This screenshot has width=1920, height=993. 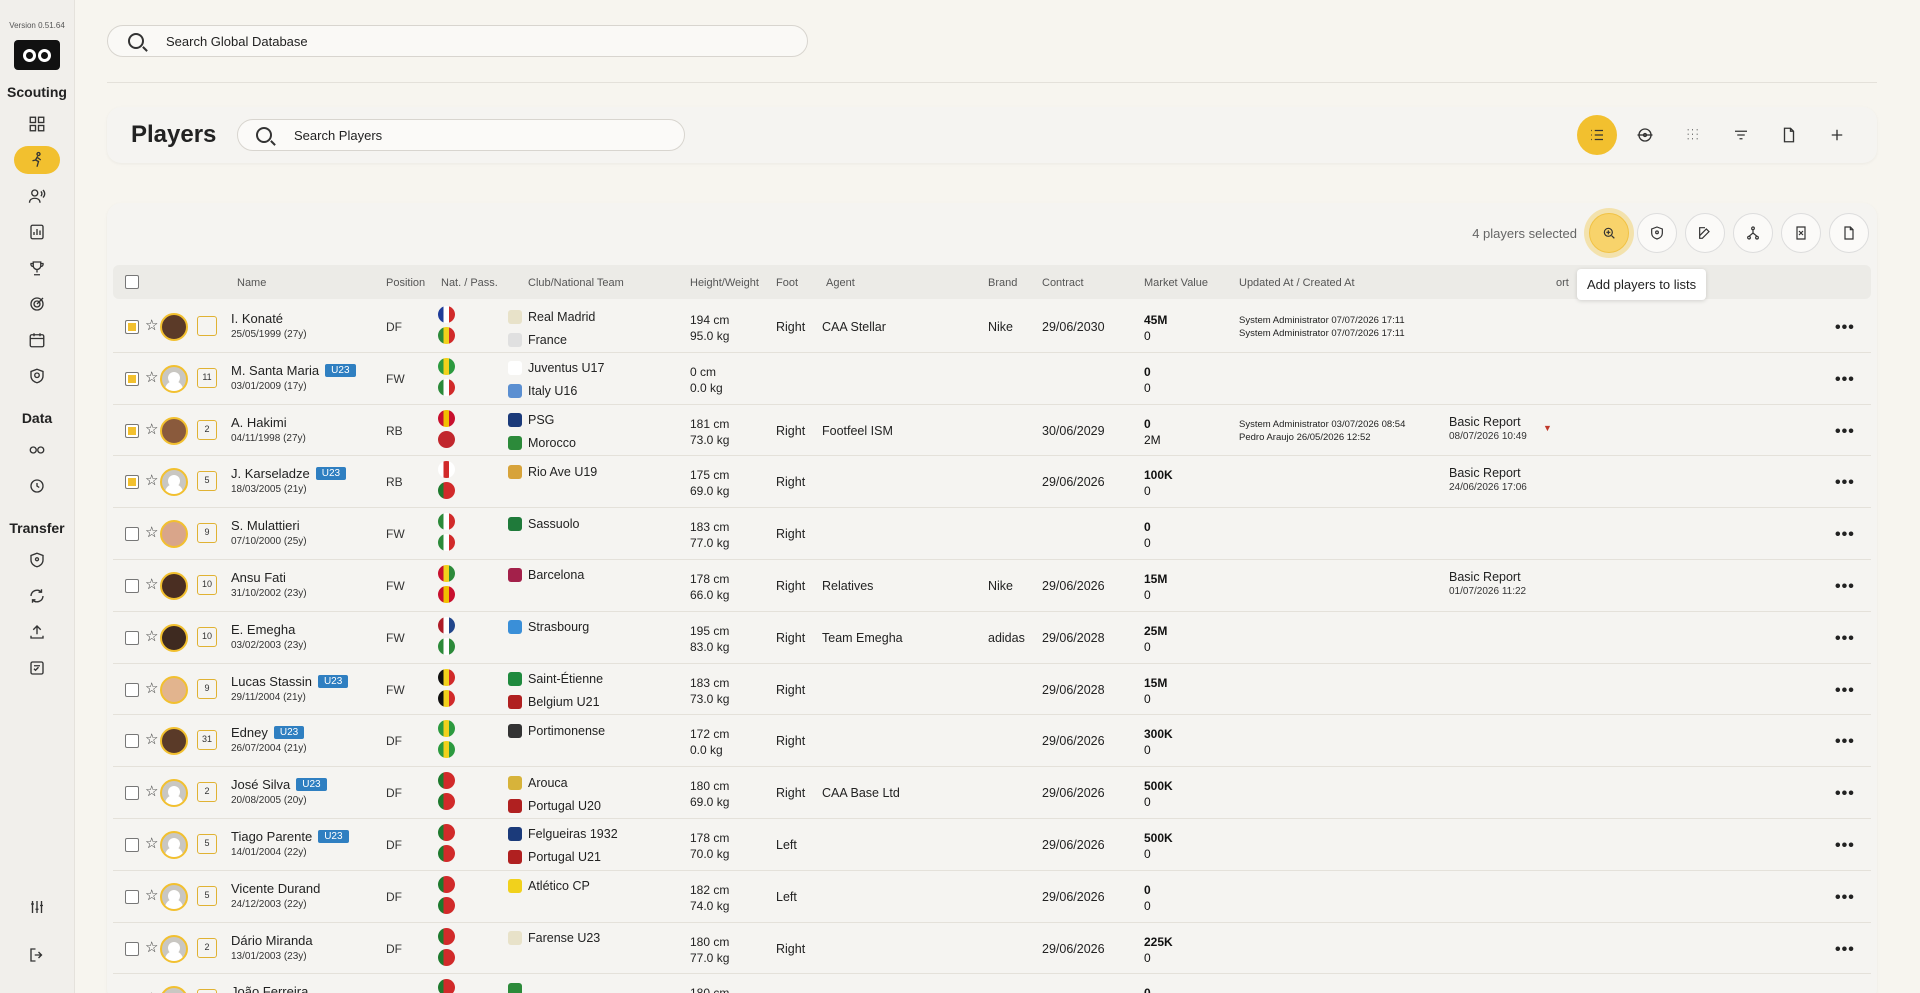 What do you see at coordinates (260, 784) in the screenshot?
I see `player-name: José Silva` at bounding box center [260, 784].